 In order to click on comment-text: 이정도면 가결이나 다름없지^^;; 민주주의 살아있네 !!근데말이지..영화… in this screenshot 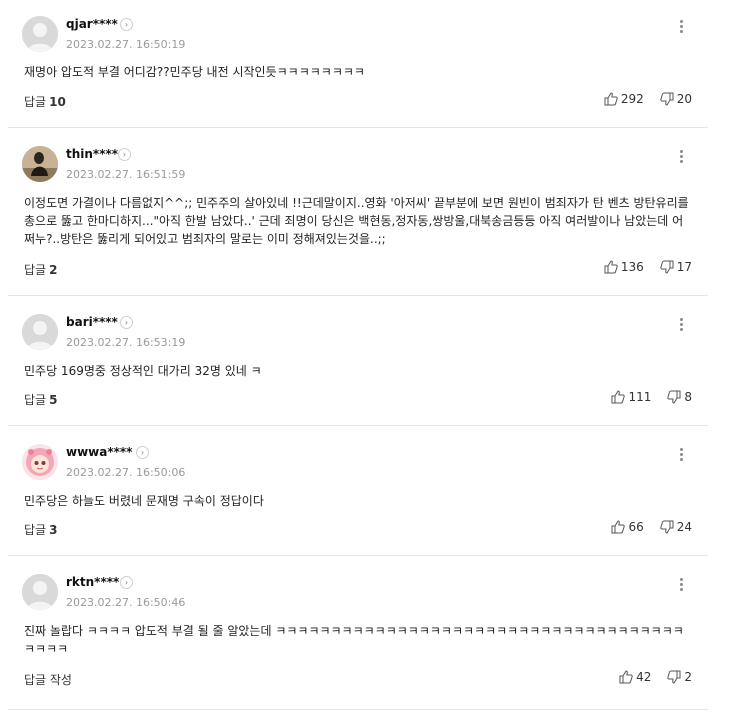, I will do `click(358, 221)`.